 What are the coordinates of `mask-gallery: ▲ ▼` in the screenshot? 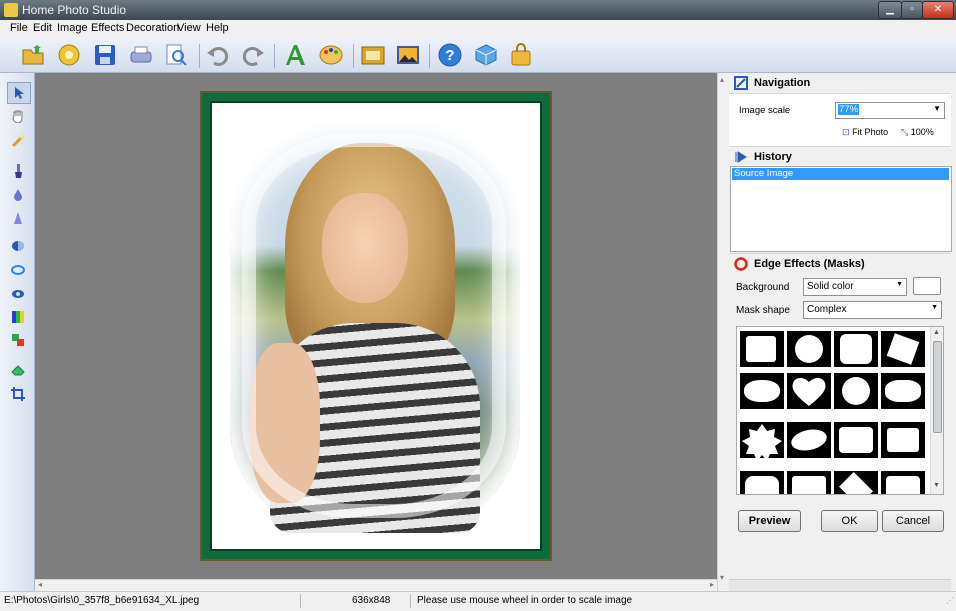 It's located at (840, 410).